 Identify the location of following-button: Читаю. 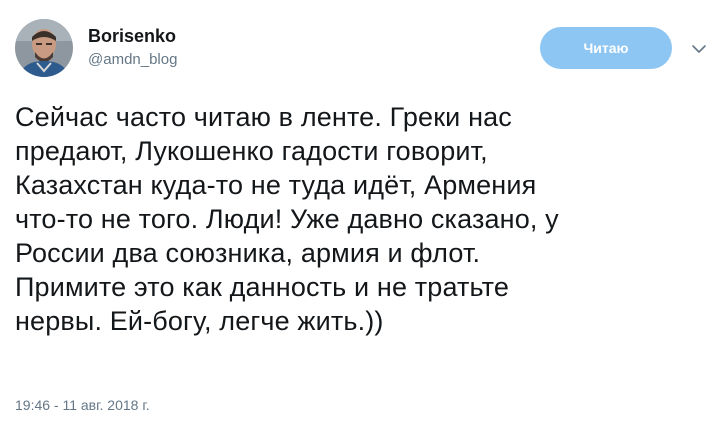
(606, 48).